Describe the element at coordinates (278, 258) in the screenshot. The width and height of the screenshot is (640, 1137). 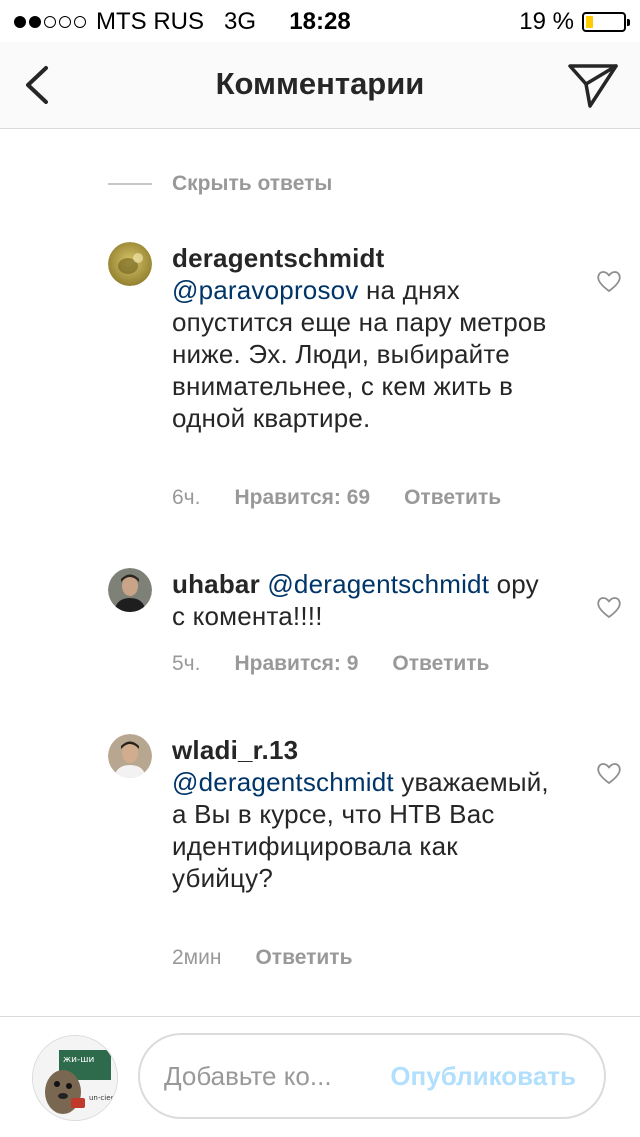
I see `comment-username: deragentschmidt` at that location.